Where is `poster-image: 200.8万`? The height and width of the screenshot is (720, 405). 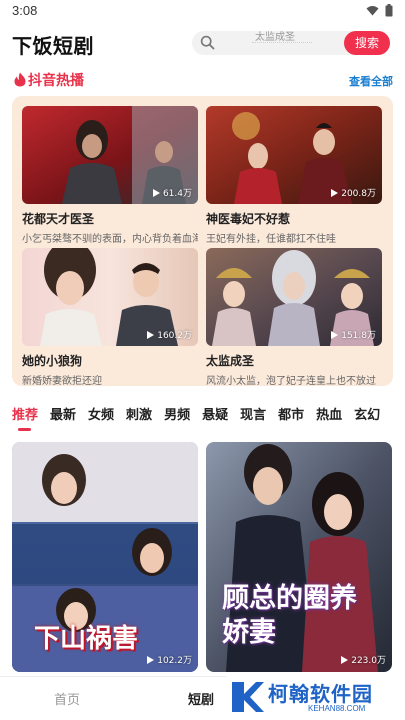
poster-image: 200.8万 is located at coordinates (294, 155).